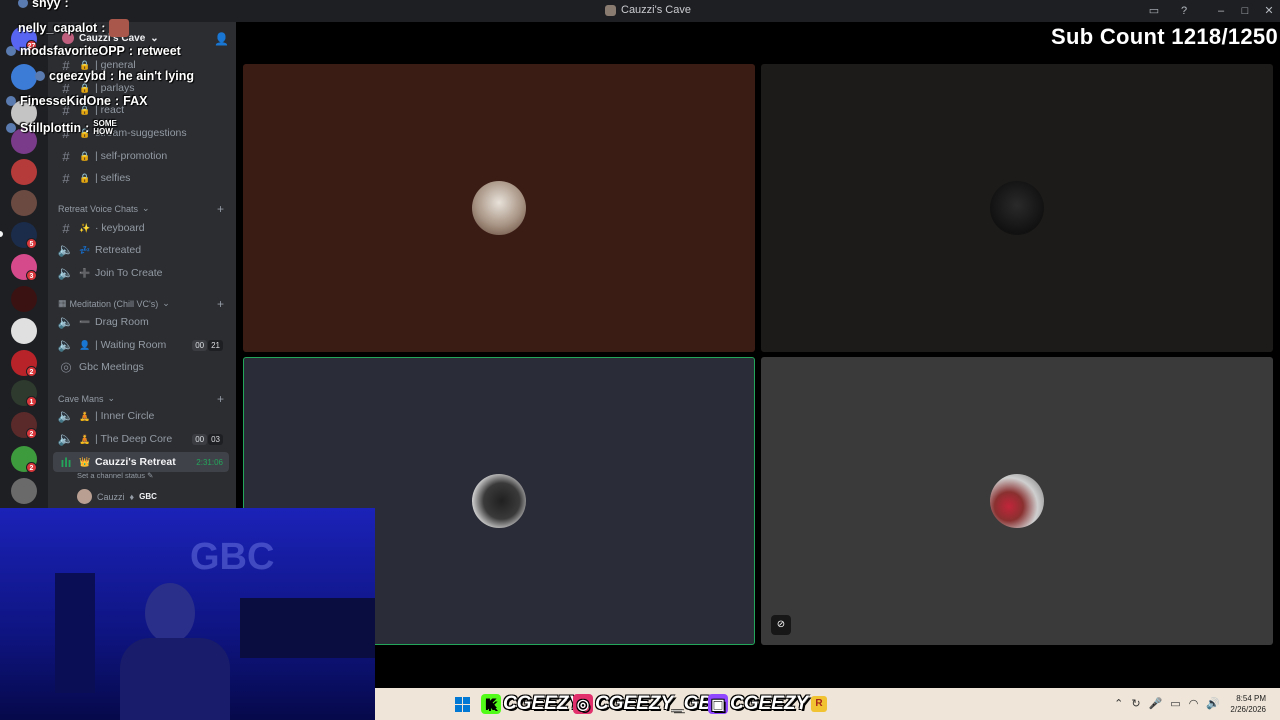 This screenshot has width=1280, height=720. I want to click on voice-channel-item-active: ılı 👑 Cauzzi's Retreat 2:31:06, so click(141, 462).